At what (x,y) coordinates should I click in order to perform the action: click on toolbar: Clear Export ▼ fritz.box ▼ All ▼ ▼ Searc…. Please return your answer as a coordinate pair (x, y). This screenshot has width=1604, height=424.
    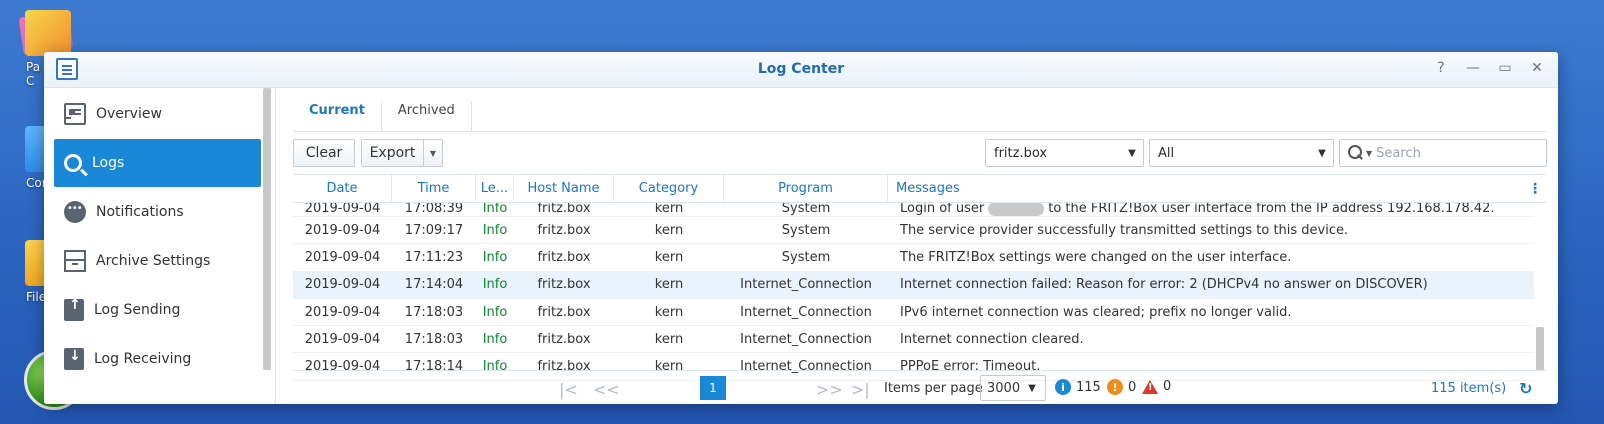
    Looking at the image, I should click on (920, 158).